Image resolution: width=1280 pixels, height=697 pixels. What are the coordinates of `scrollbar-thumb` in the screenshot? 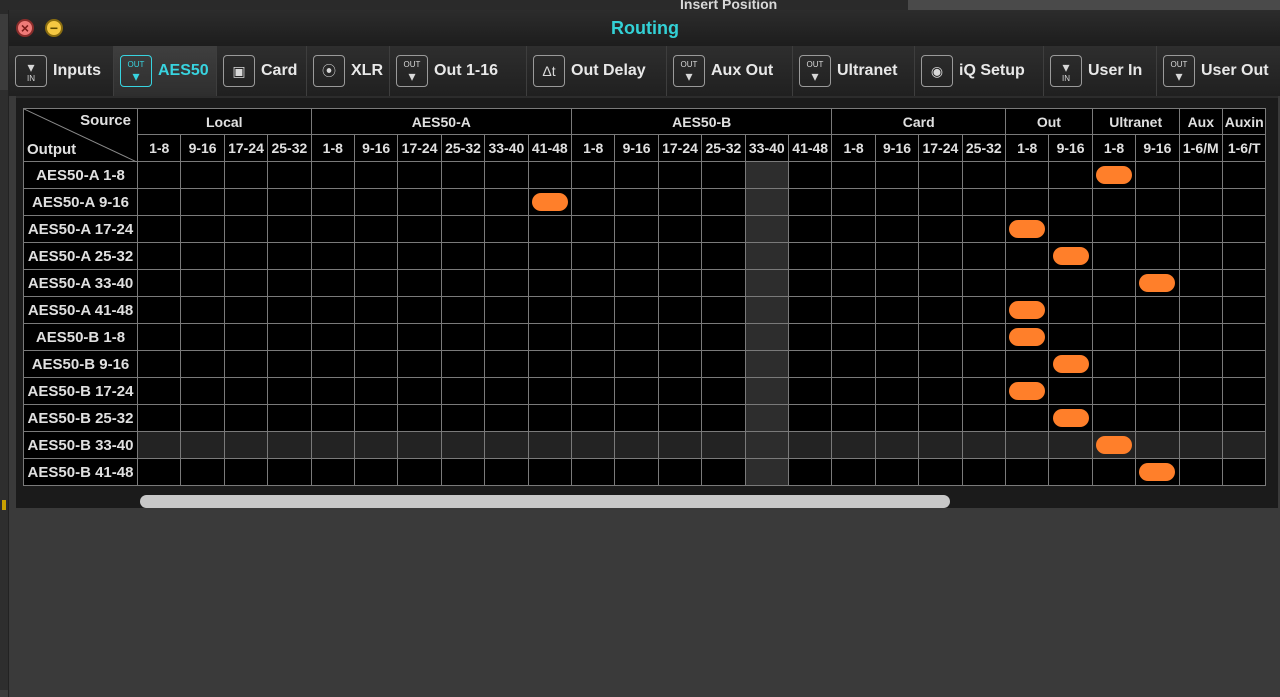 It's located at (545, 501).